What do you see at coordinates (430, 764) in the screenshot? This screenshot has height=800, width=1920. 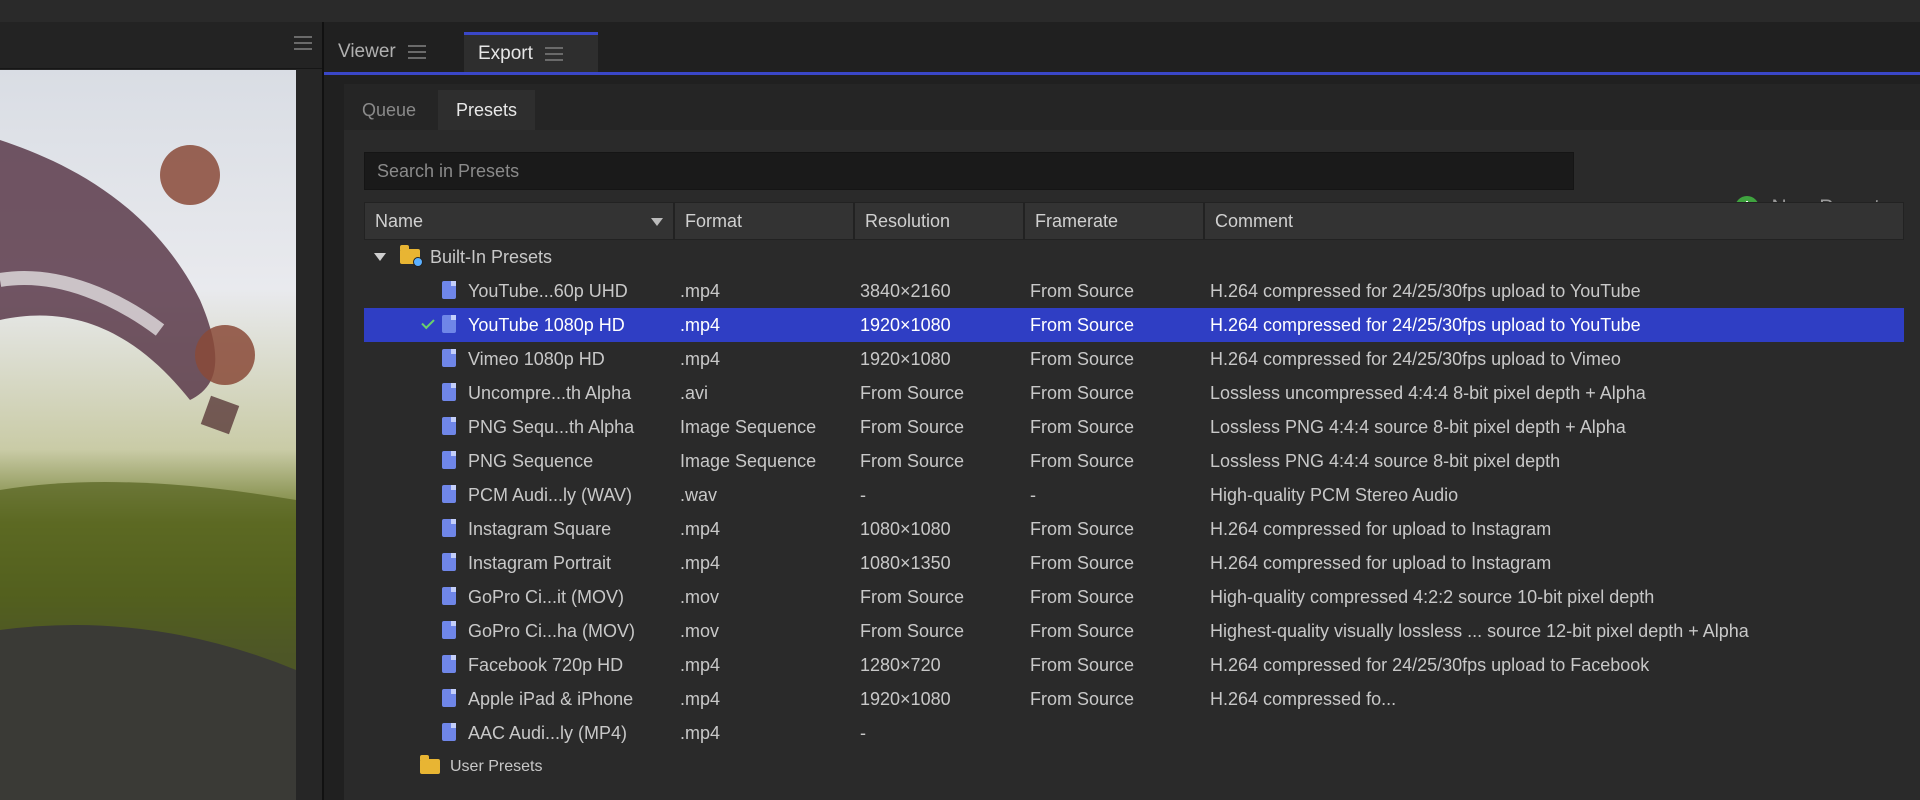 I see `folder-icon` at bounding box center [430, 764].